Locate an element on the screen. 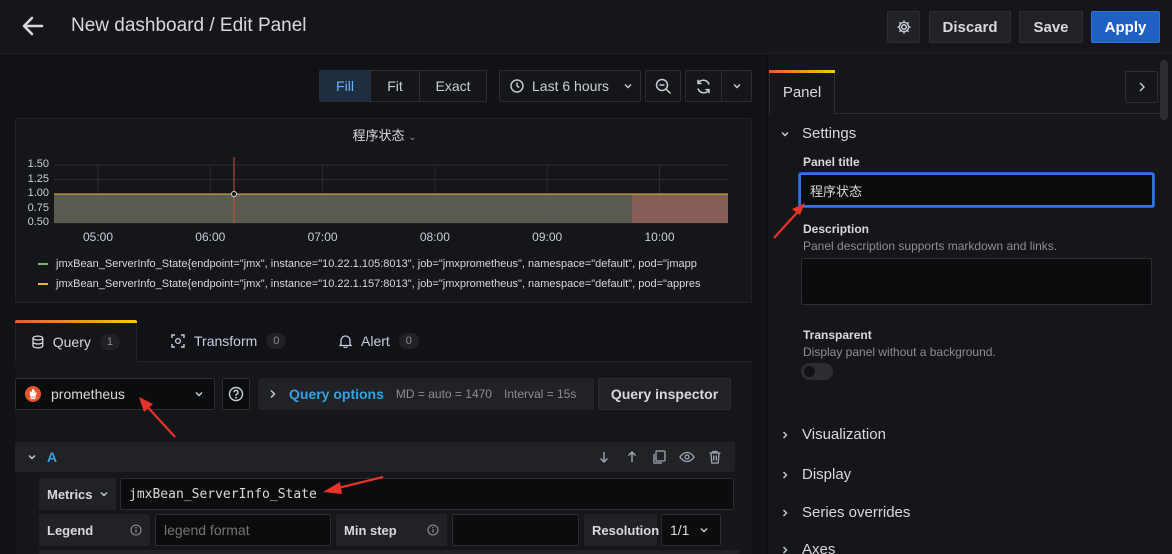  info-circle-icon is located at coordinates (433, 530).